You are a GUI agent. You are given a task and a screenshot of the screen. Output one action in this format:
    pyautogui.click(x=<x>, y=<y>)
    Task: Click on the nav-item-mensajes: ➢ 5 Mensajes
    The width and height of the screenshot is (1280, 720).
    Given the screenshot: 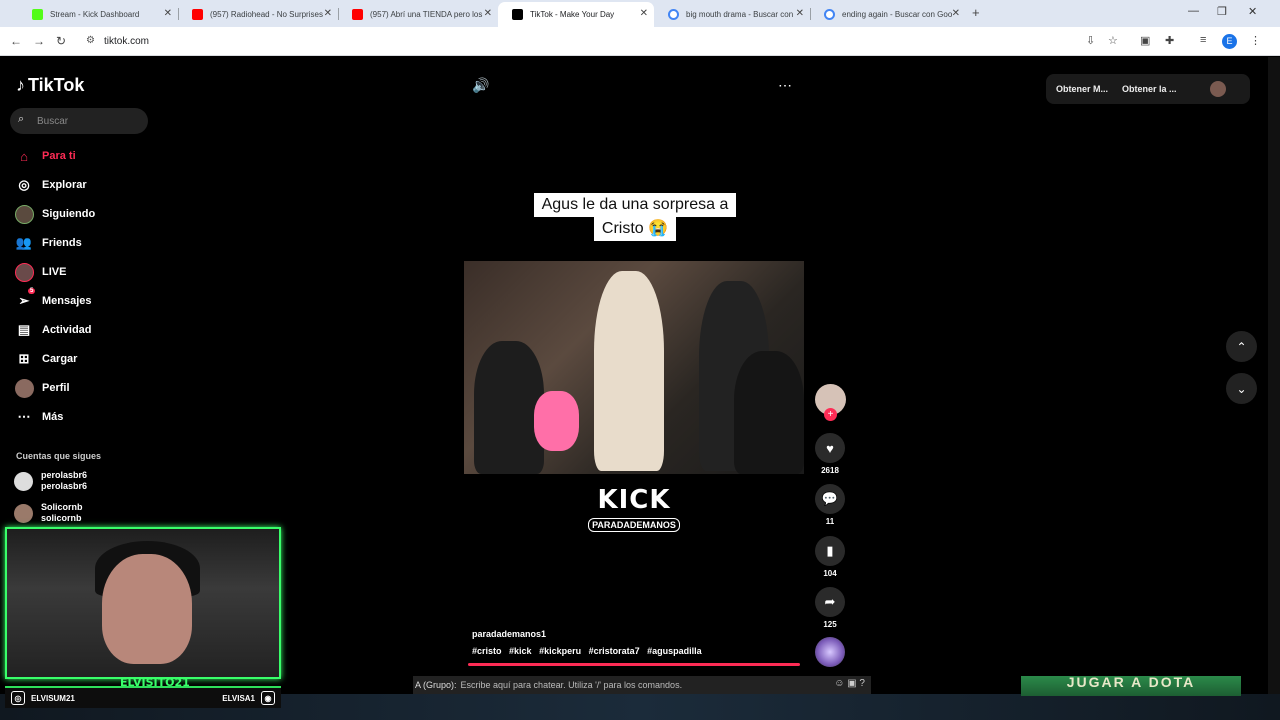 What is the action you would take?
    pyautogui.click(x=53, y=300)
    